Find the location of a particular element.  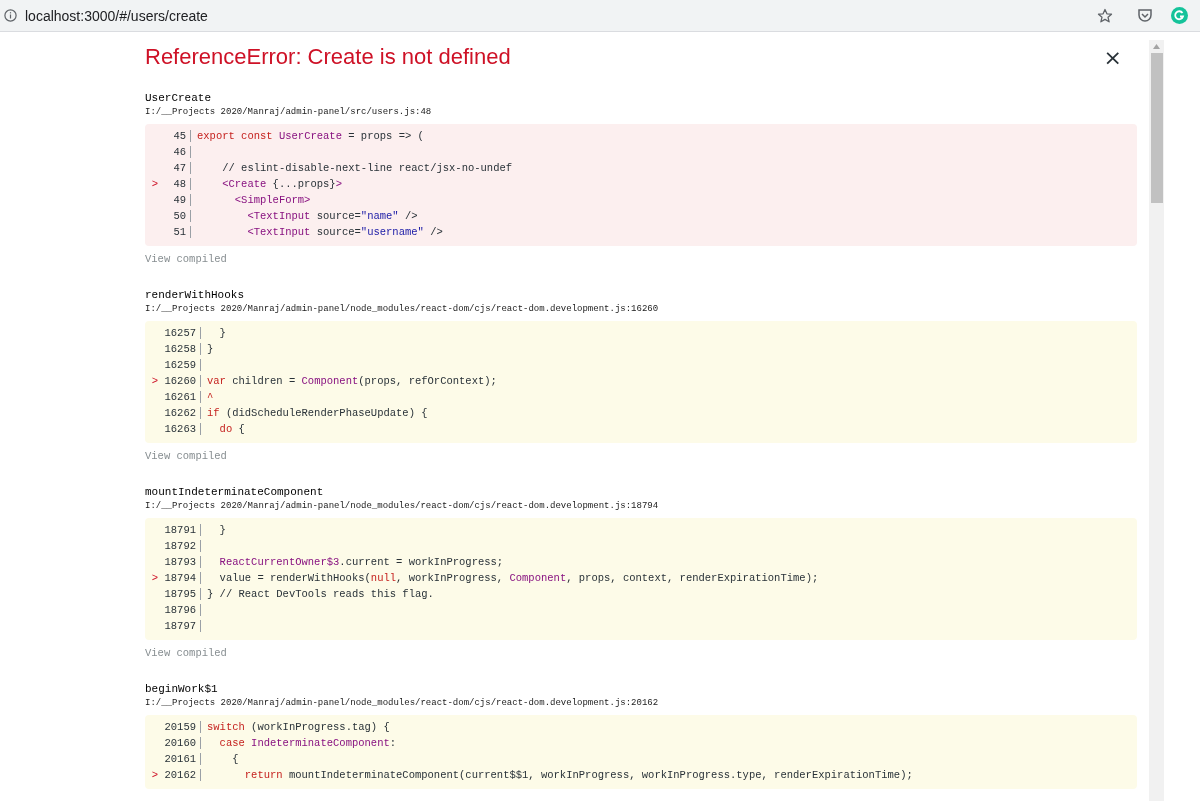

pocket-icon is located at coordinates (1145, 15).